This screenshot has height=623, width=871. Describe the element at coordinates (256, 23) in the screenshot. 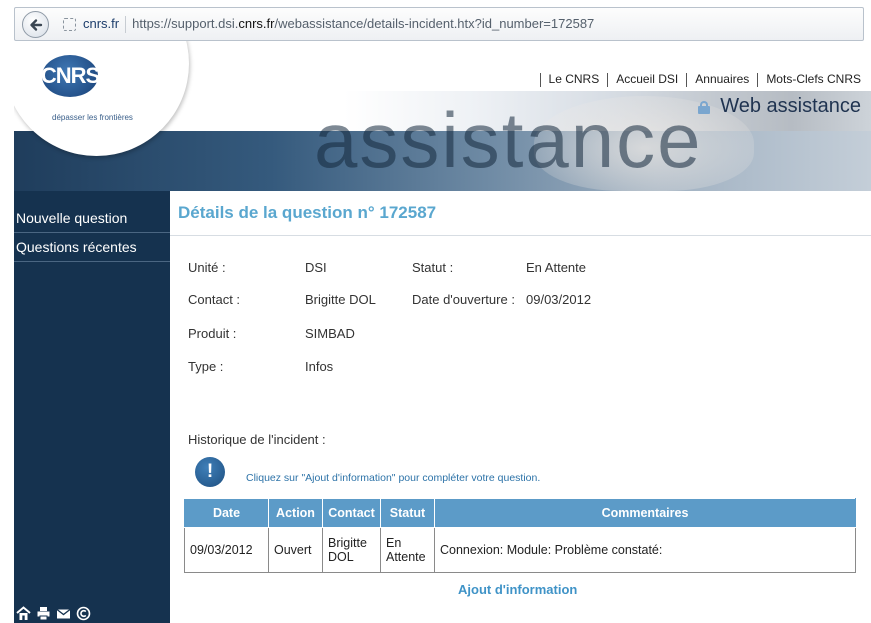

I see `url-bold: cnrs.fr` at that location.